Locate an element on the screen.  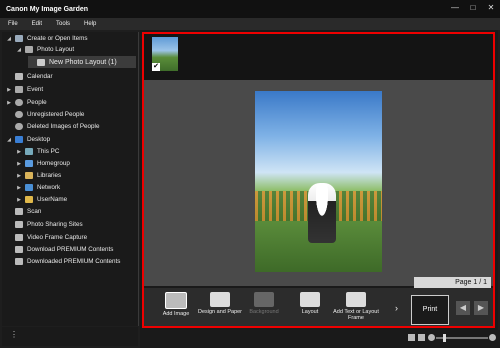
menu-help: Help is located at coordinates (90, 24).